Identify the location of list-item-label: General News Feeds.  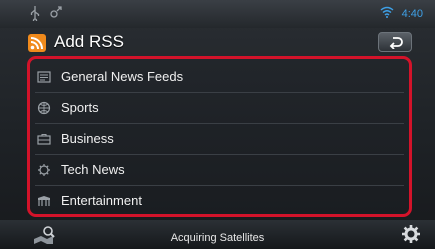
(122, 76).